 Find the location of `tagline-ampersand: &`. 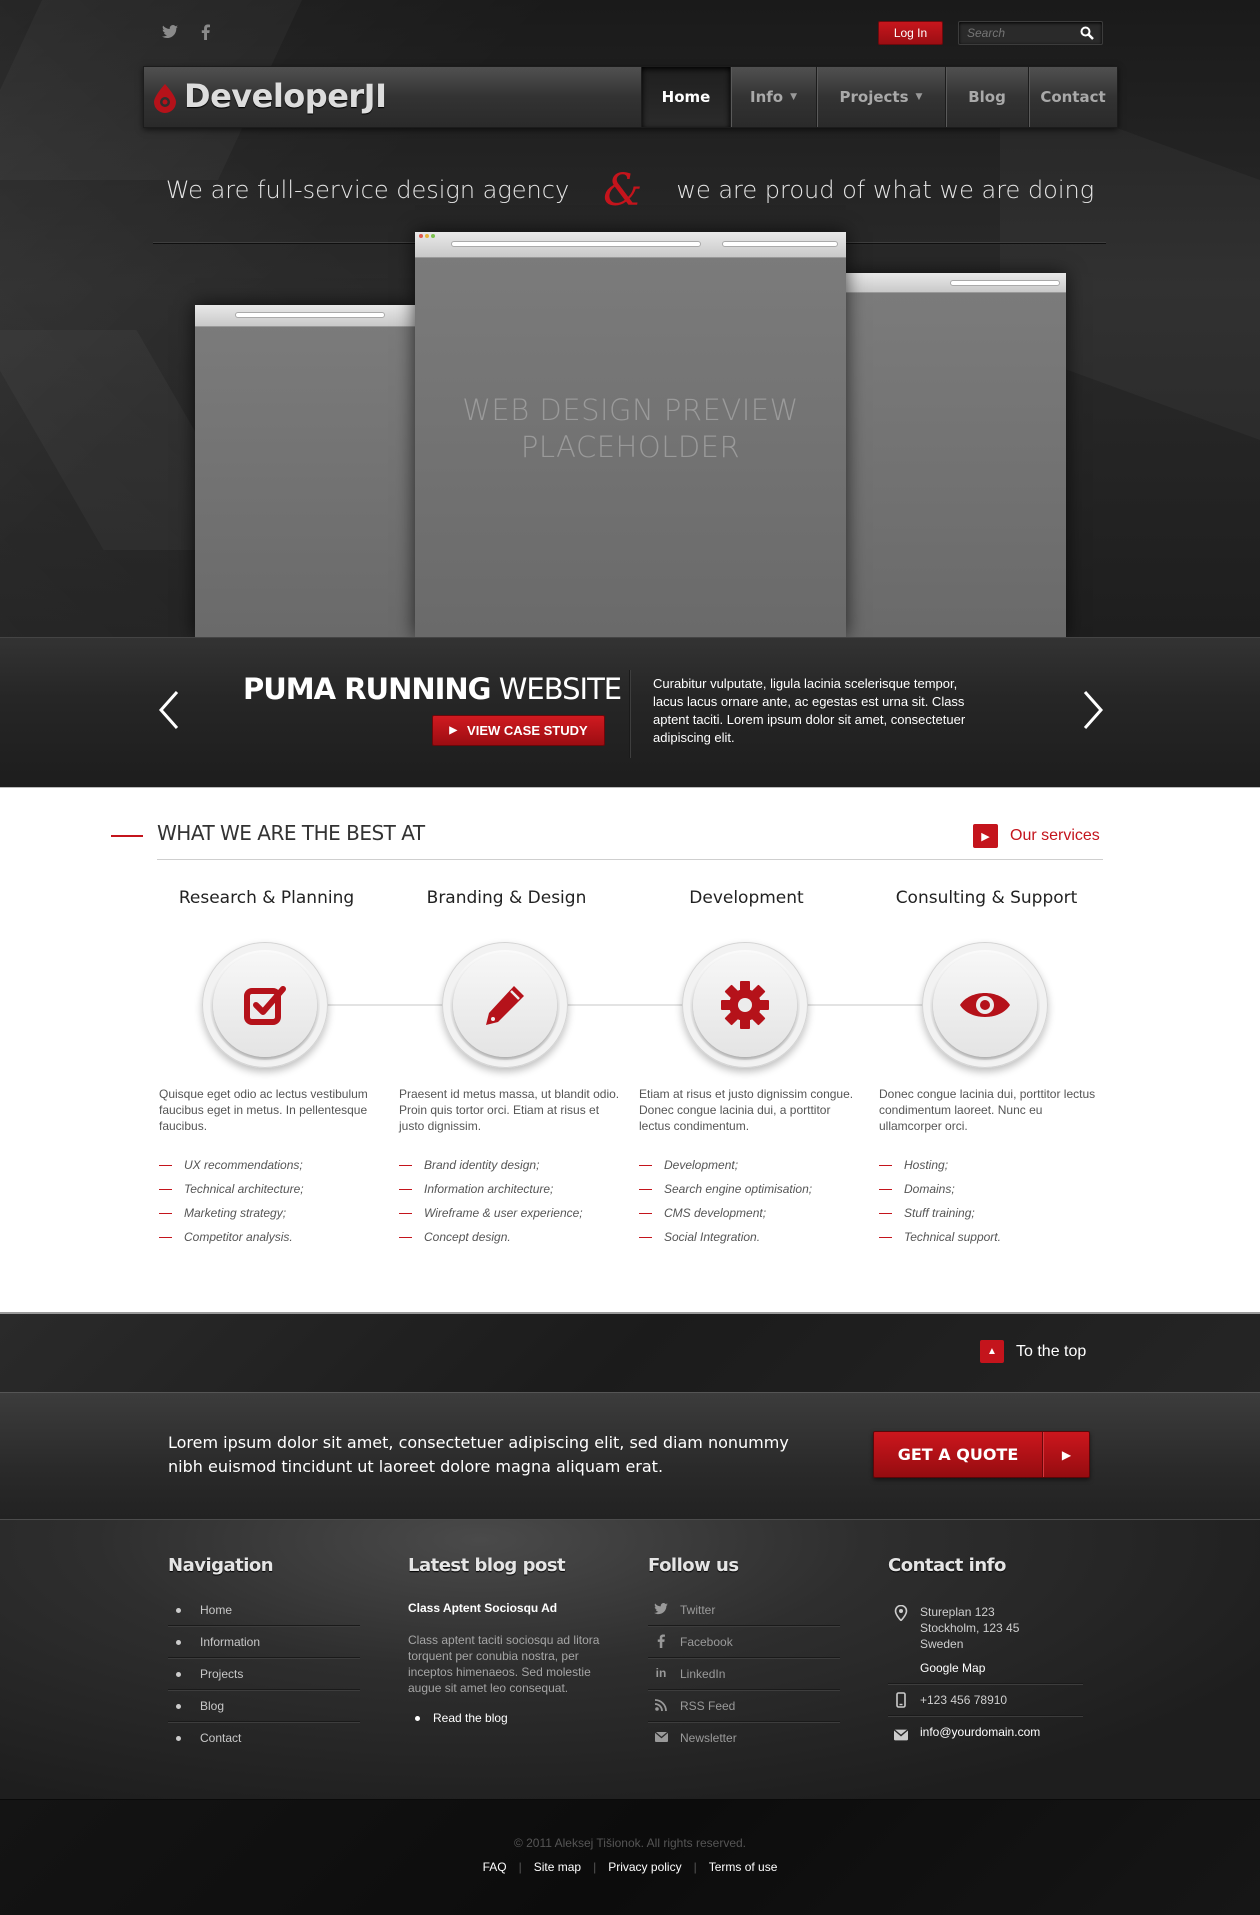

tagline-ampersand: & is located at coordinates (623, 190).